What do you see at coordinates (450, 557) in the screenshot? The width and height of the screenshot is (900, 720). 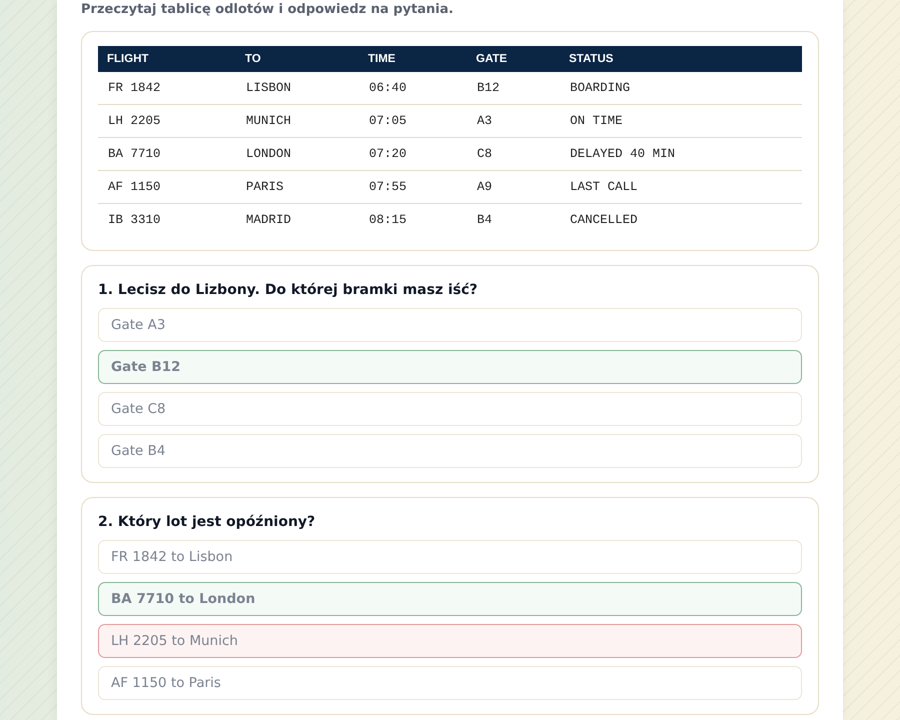 I see `answer-option: FR 1842 to Lisbon` at bounding box center [450, 557].